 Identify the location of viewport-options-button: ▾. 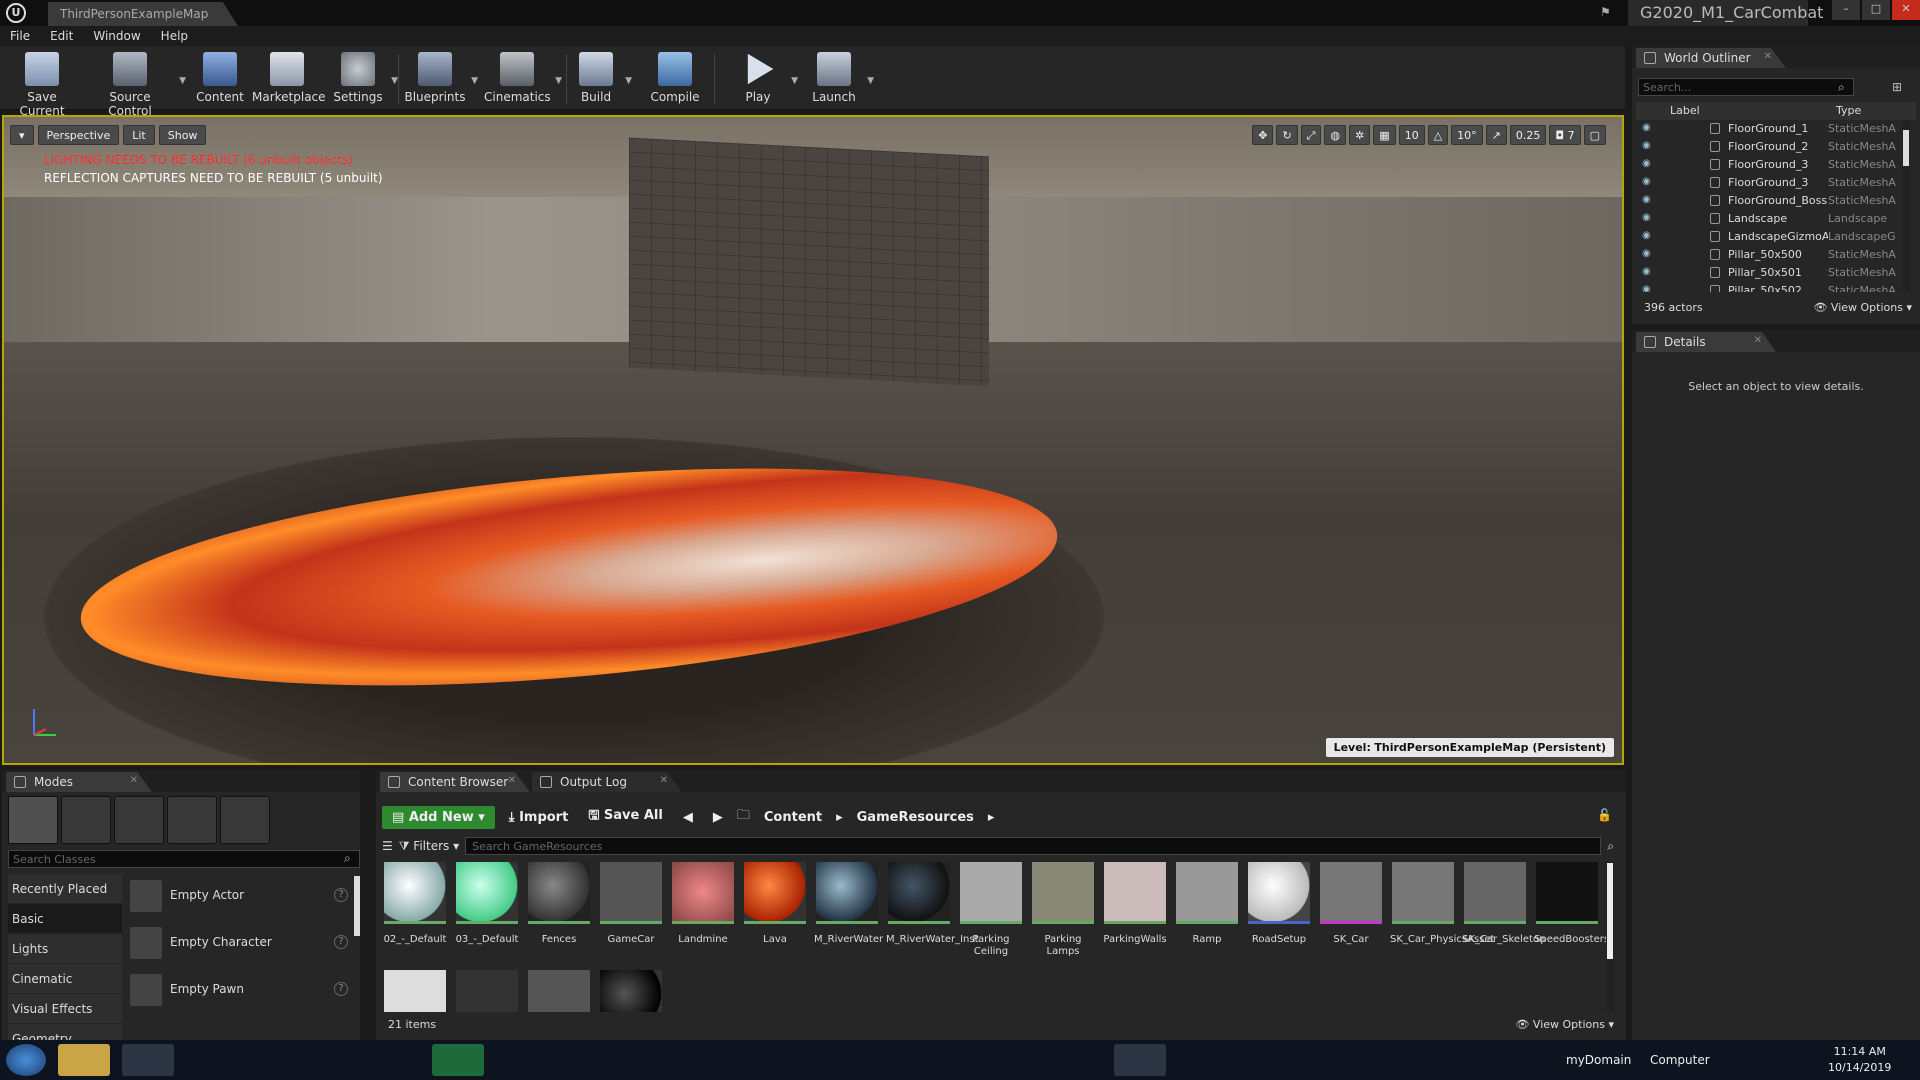
(22, 135).